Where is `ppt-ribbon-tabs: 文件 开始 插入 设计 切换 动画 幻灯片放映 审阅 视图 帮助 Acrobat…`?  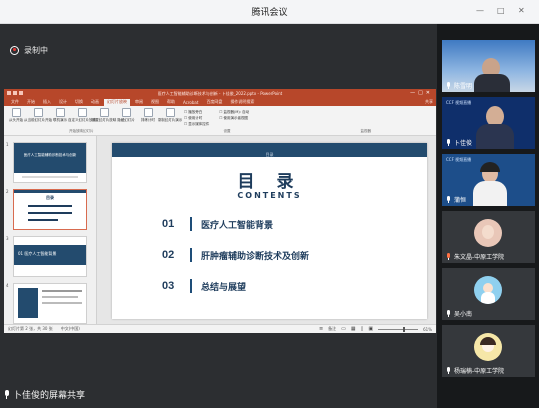
ppt-ribbon-tabs: 文件 开始 插入 设计 切换 动画 幻灯片放映 审阅 视图 帮助 Acrobat… is located at coordinates (220, 102).